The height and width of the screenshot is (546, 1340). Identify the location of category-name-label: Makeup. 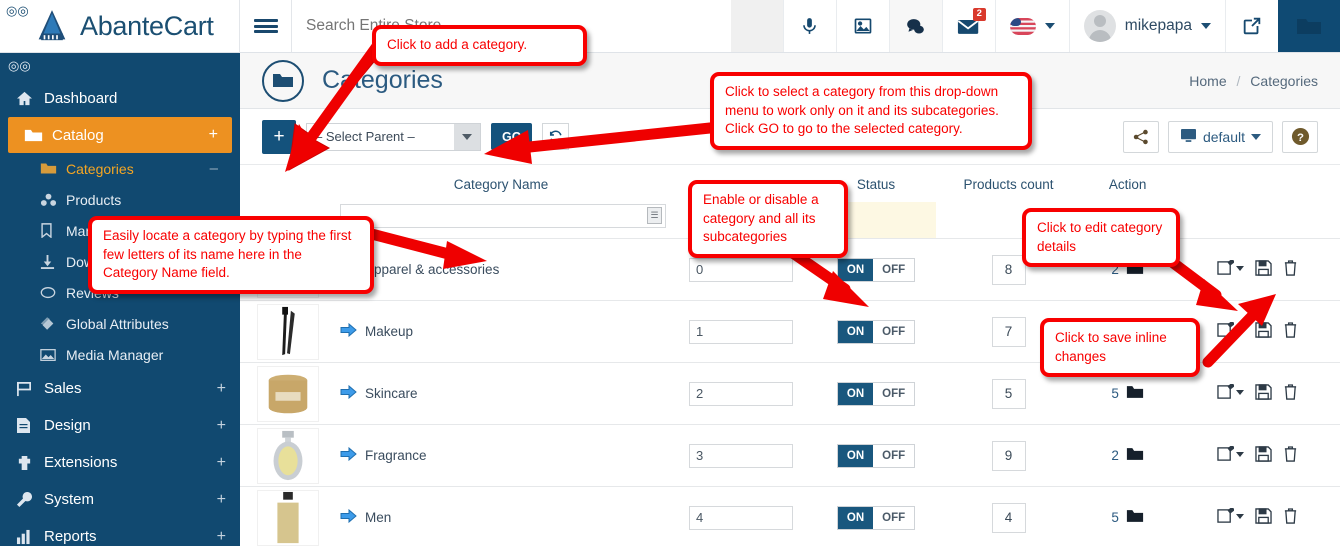
(389, 331).